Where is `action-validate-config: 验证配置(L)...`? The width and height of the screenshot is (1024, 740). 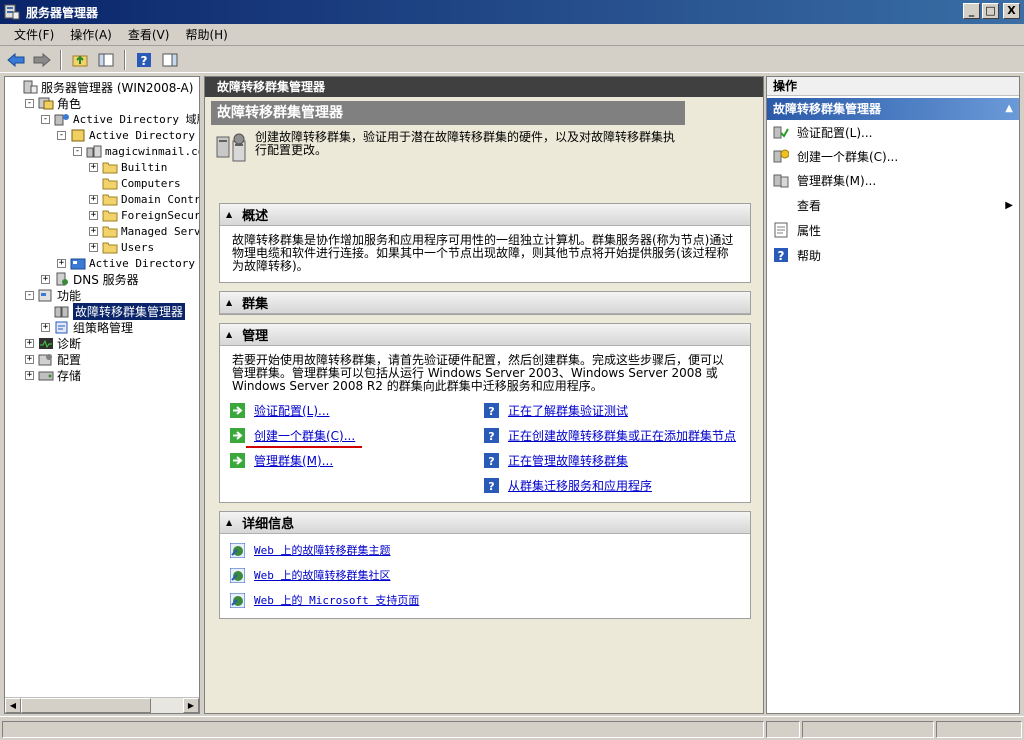 action-validate-config: 验证配置(L)... is located at coordinates (893, 132).